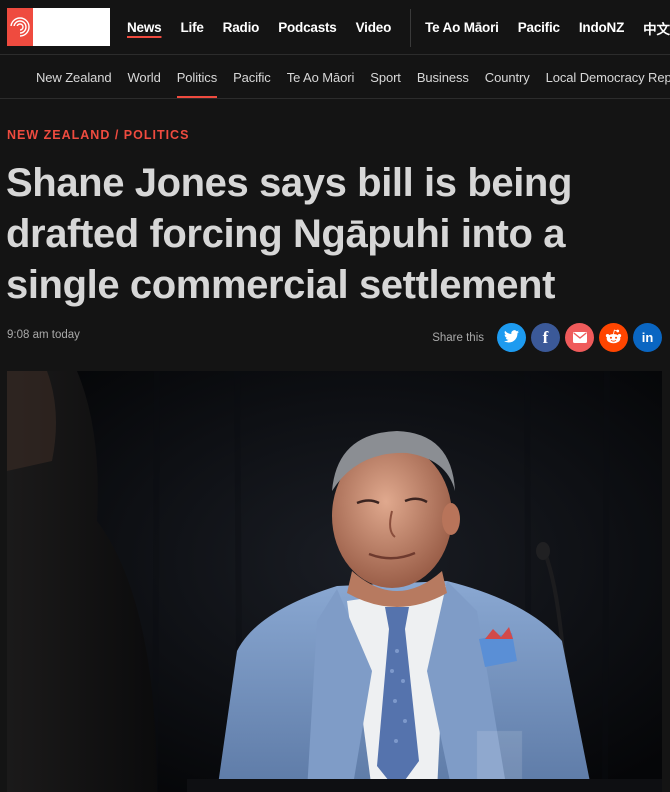  I want to click on nav-te-ao-maori: Te Ao Māori, so click(462, 27).